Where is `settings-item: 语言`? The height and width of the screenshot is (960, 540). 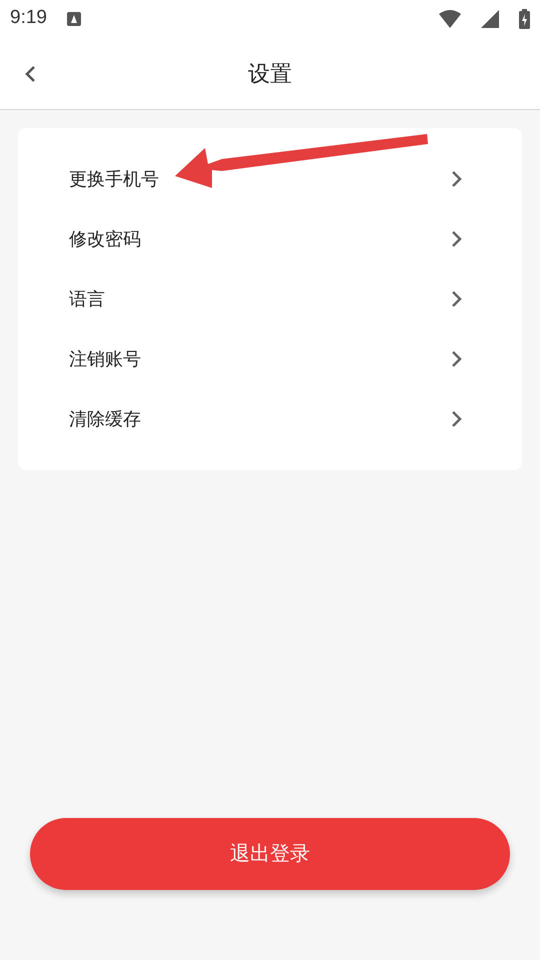 settings-item: 语言 is located at coordinates (270, 299).